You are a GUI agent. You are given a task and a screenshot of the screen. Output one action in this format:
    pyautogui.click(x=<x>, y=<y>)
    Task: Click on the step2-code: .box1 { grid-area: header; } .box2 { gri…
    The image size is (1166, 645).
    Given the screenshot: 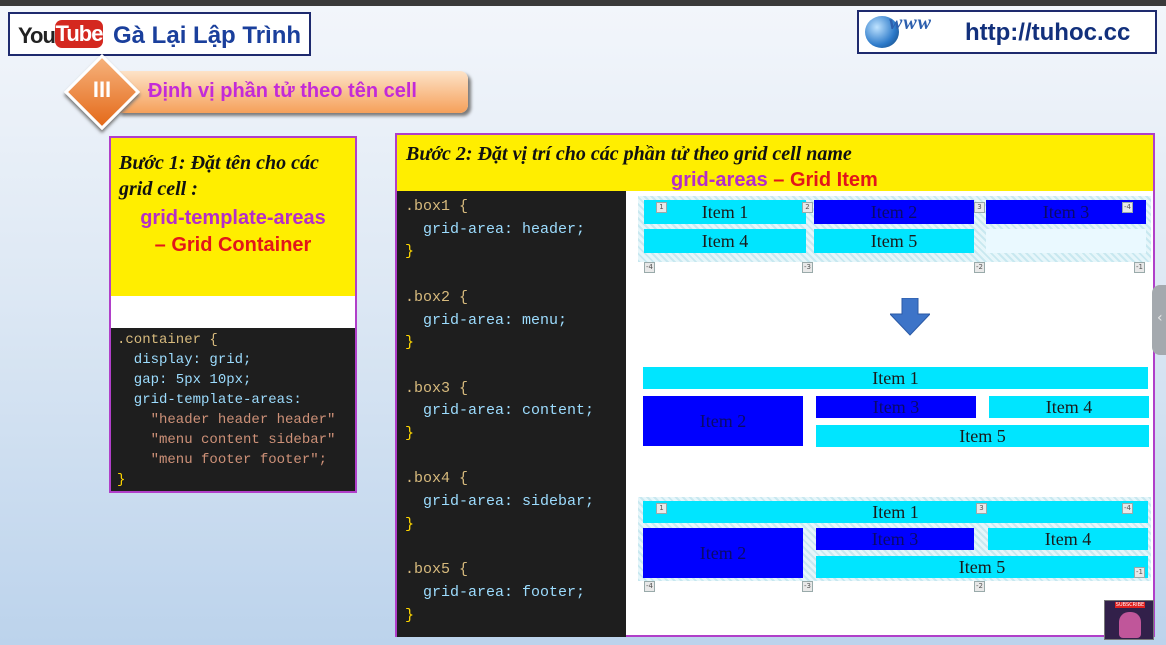 What is the action you would take?
    pyautogui.click(x=511, y=414)
    